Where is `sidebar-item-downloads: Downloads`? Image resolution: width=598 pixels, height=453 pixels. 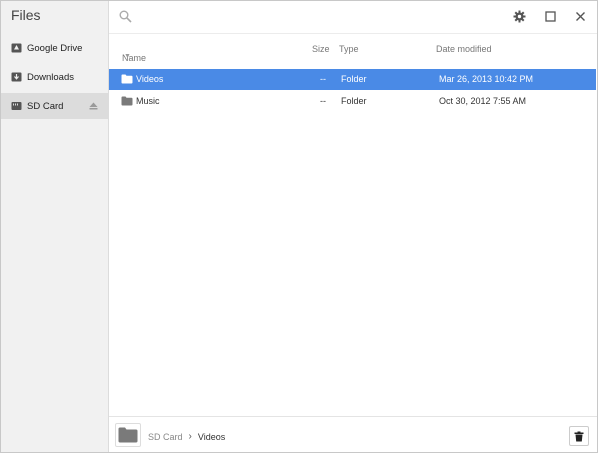 sidebar-item-downloads: Downloads is located at coordinates (54, 77).